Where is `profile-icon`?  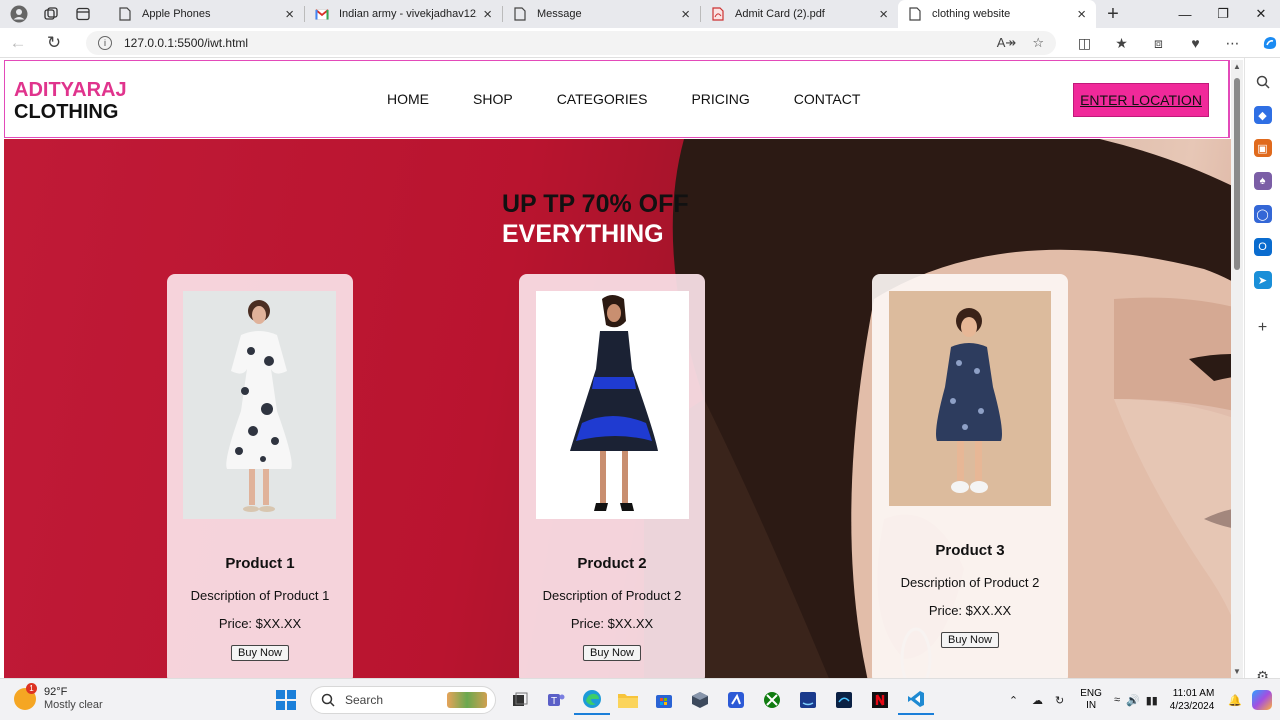 profile-icon is located at coordinates (19, 14).